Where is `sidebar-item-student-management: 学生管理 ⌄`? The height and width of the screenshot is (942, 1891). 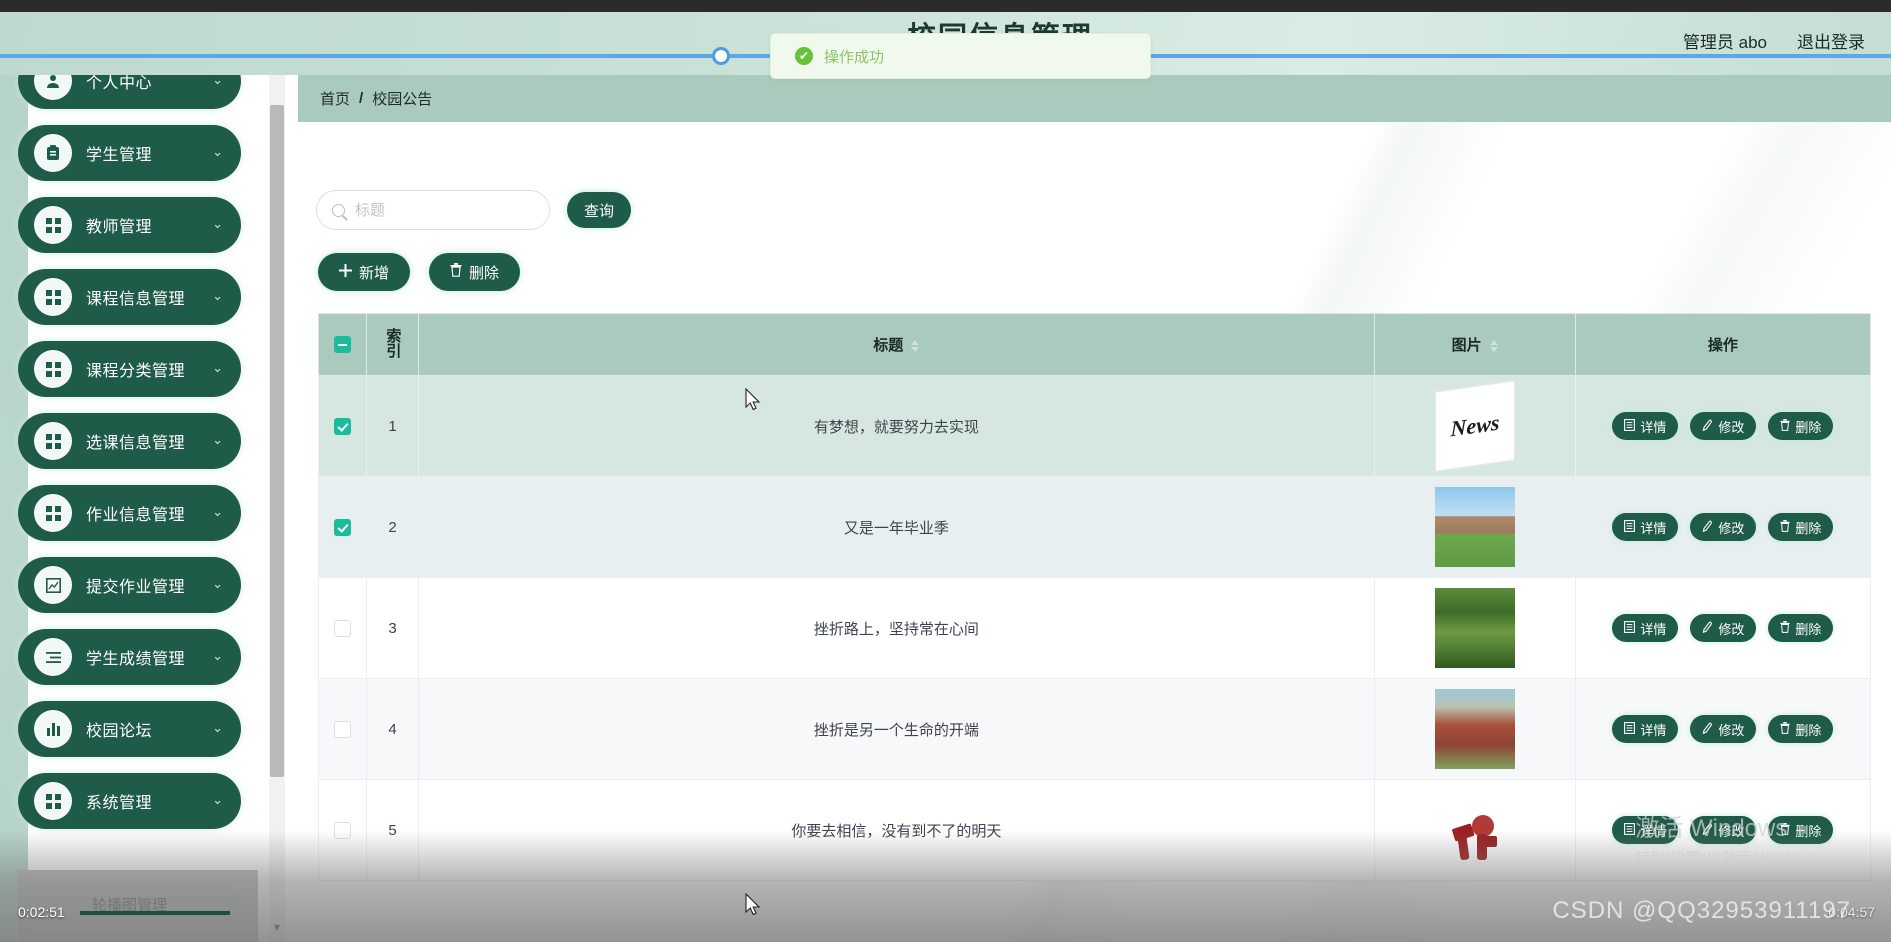 sidebar-item-student-management: 学生管理 ⌄ is located at coordinates (129, 153).